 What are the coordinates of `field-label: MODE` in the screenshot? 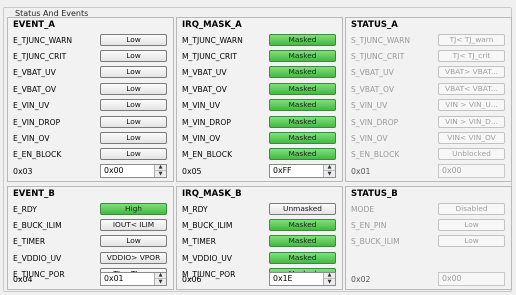 It's located at (363, 209).